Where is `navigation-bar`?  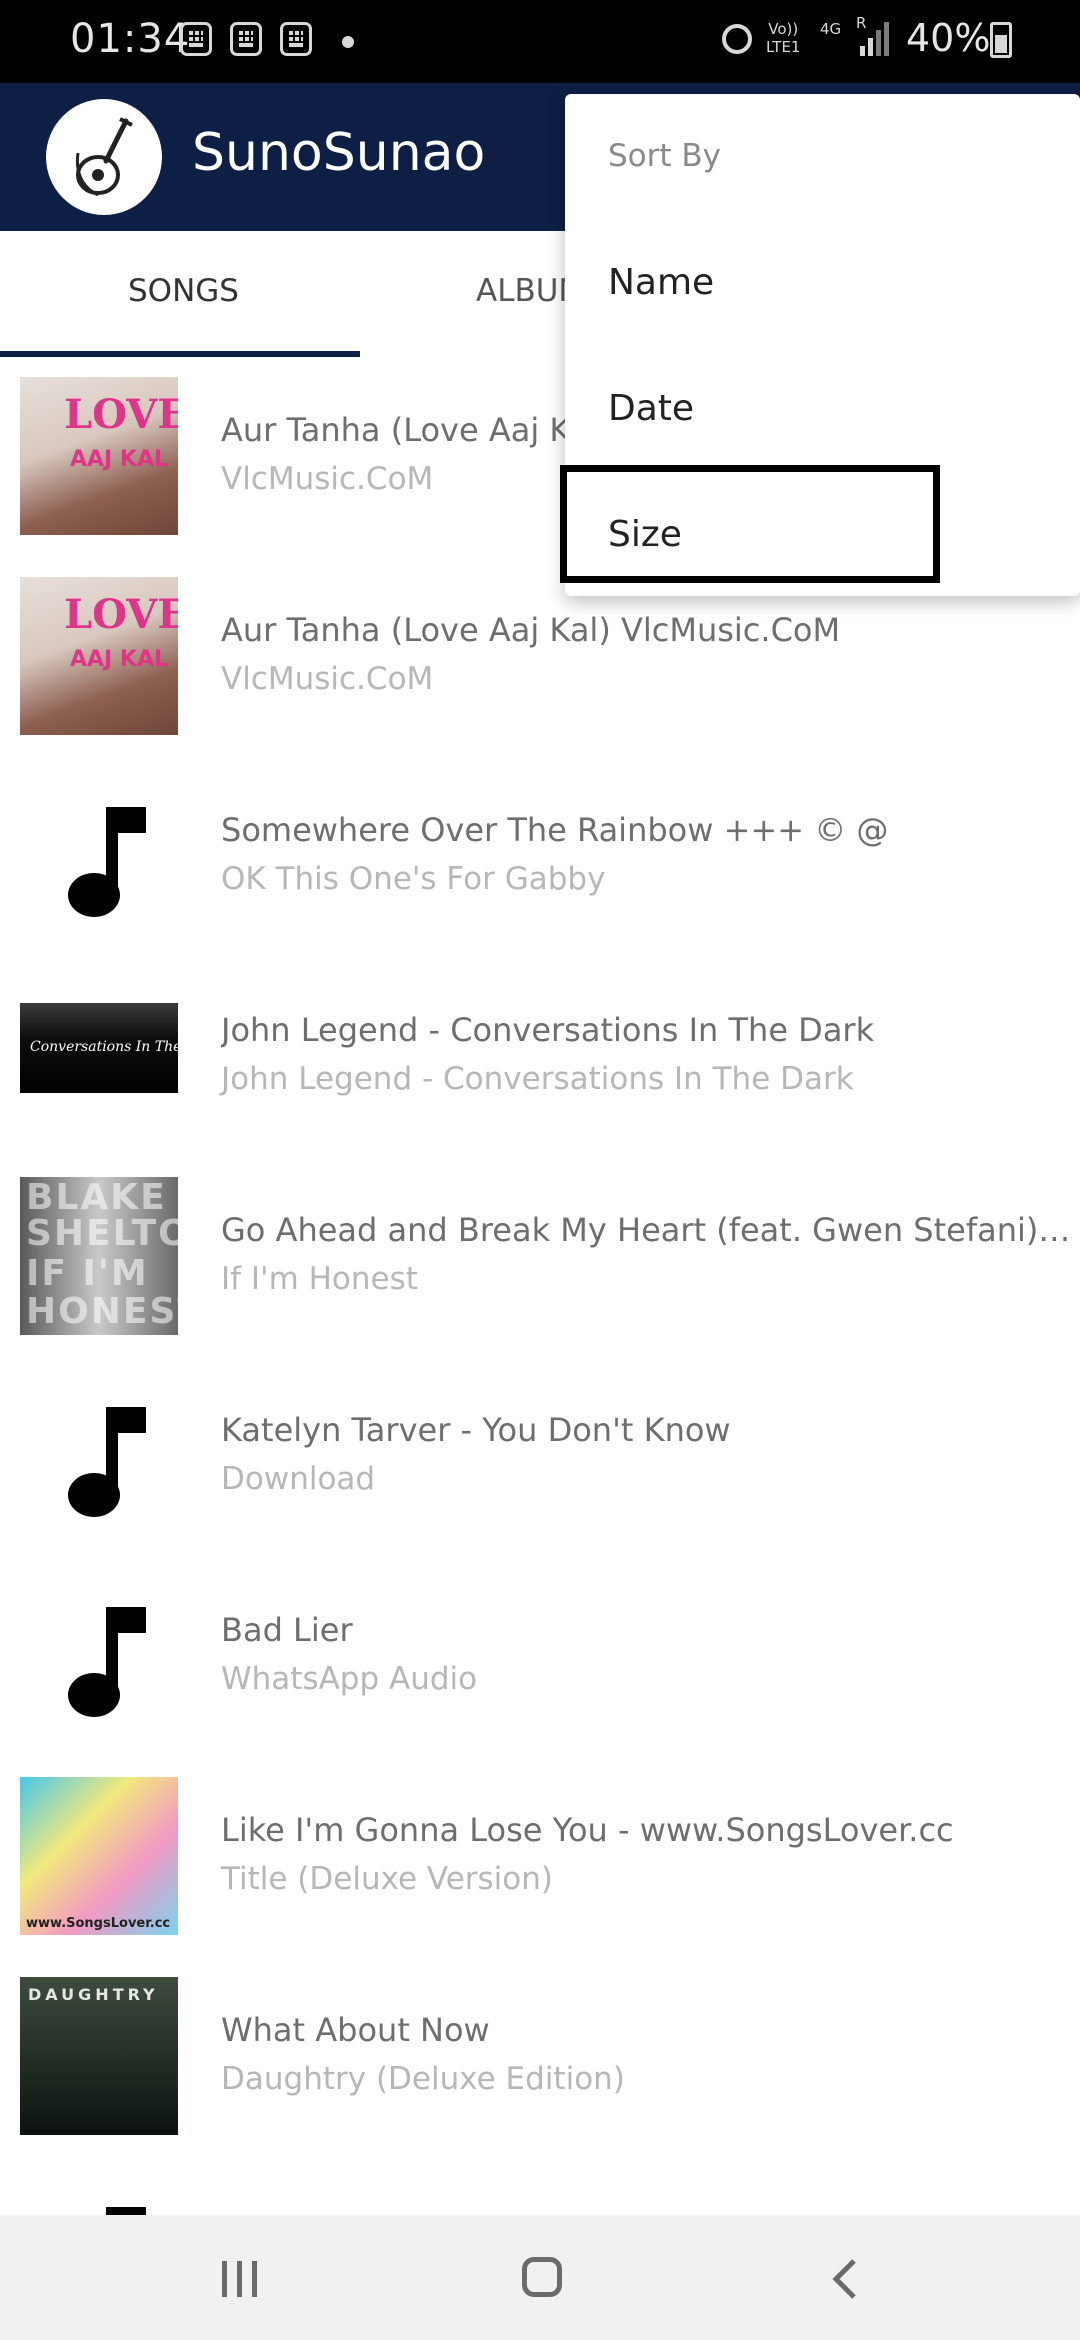 navigation-bar is located at coordinates (540, 2277).